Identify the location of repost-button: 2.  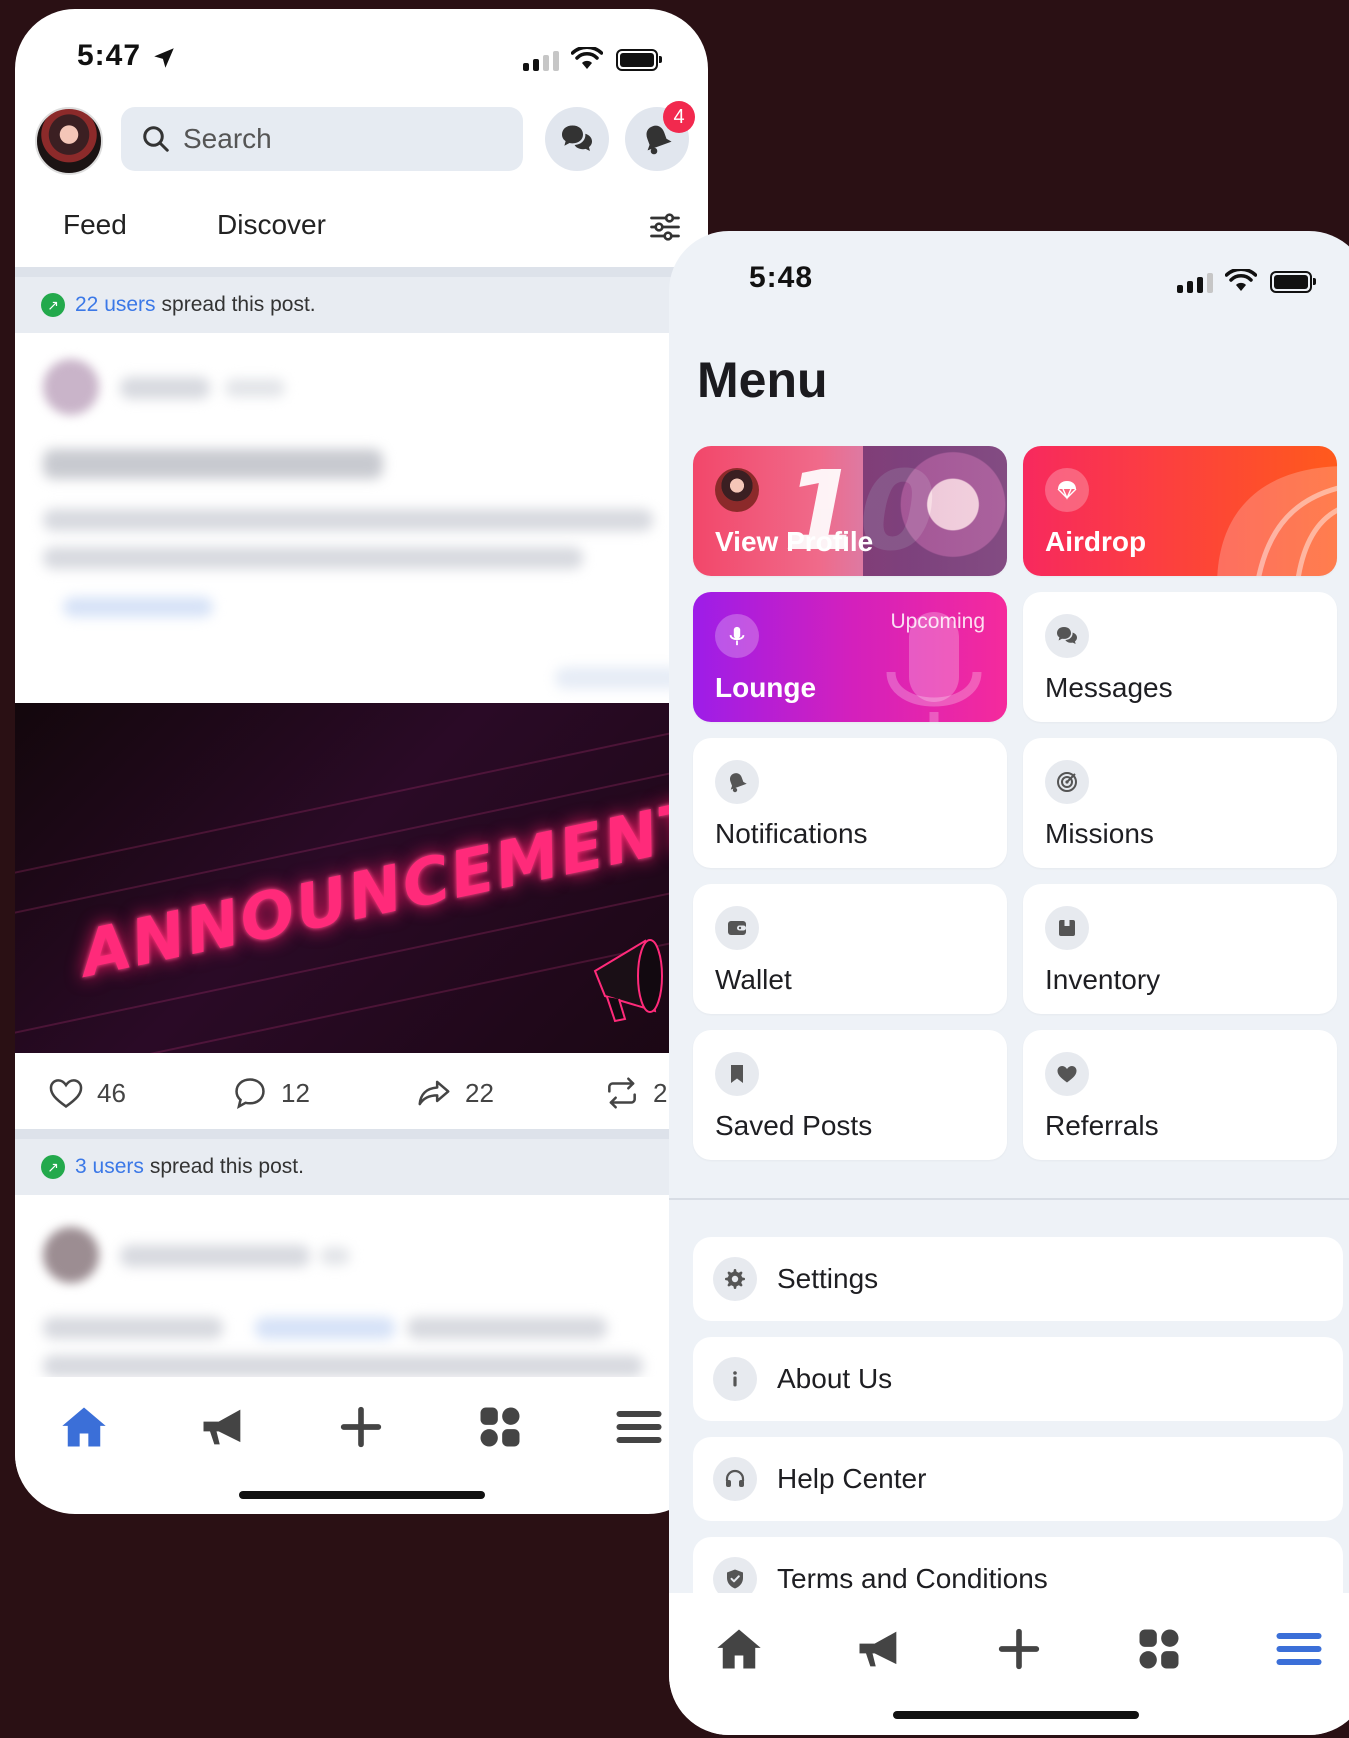
(635, 1093).